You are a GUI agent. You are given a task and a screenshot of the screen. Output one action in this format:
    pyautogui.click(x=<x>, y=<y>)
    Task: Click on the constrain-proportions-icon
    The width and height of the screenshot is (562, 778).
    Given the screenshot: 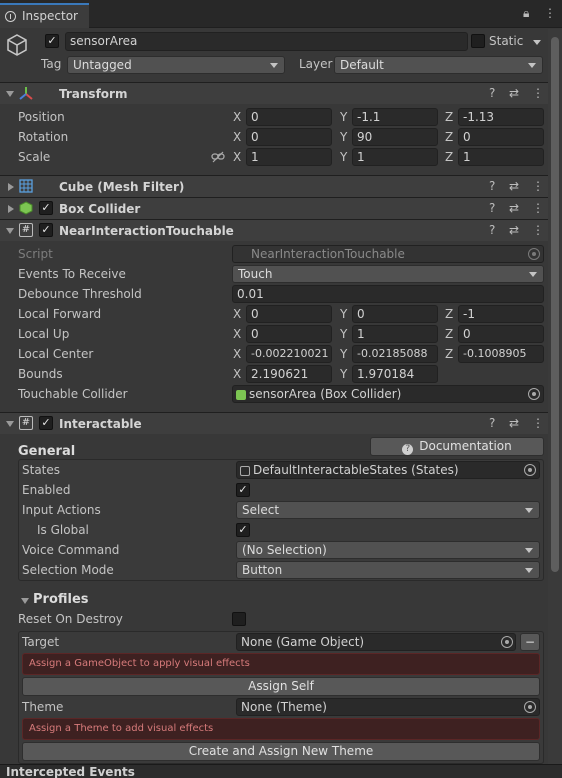 What is the action you would take?
    pyautogui.click(x=218, y=157)
    